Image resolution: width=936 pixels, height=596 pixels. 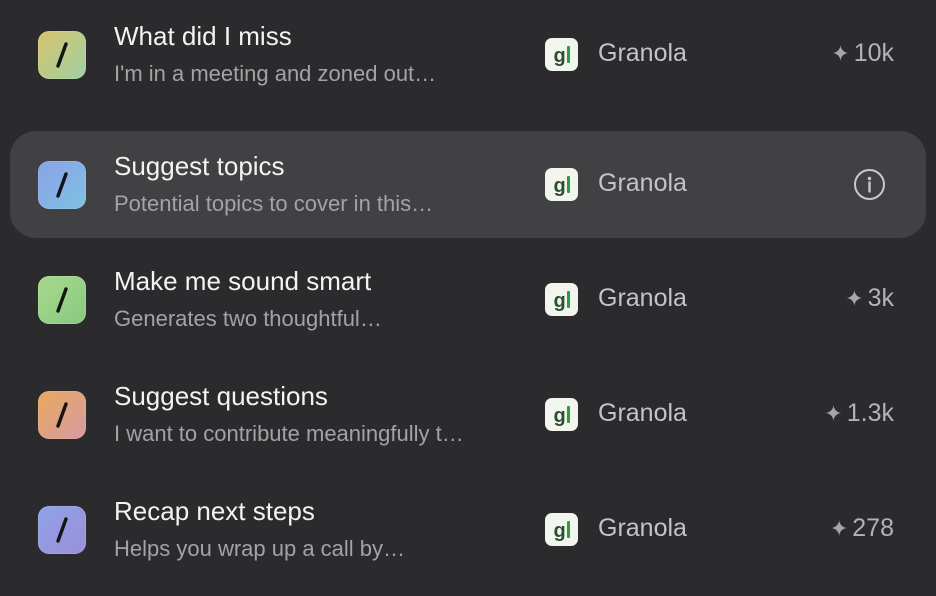 I want to click on usage-count-value: 10k, so click(x=873, y=53).